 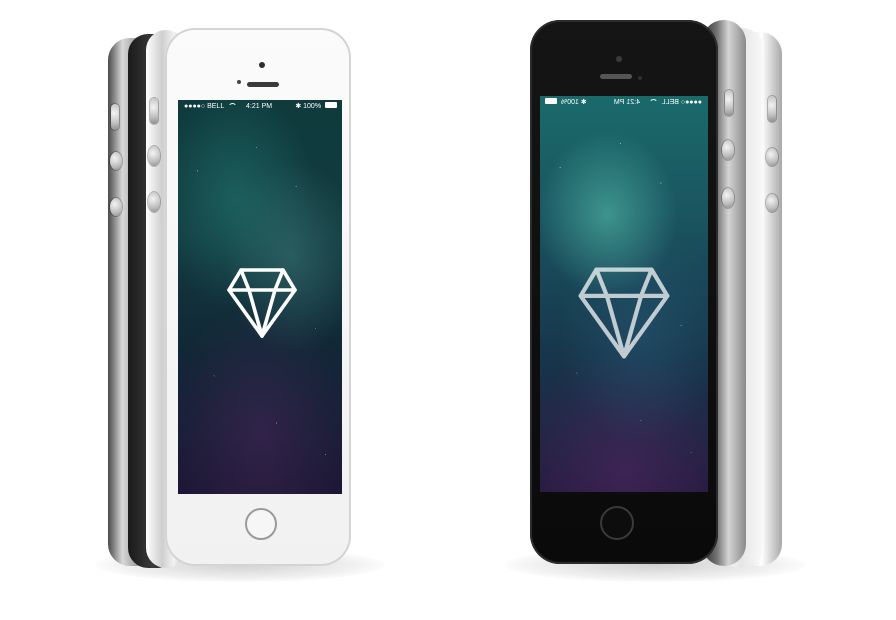 What do you see at coordinates (728, 198) in the screenshot?
I see `right-phone-volume-down-button` at bounding box center [728, 198].